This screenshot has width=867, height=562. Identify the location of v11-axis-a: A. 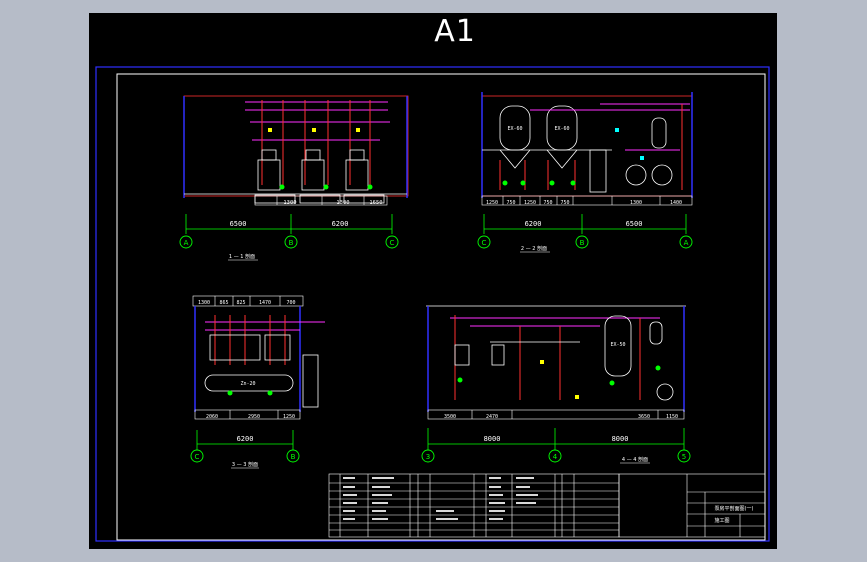
(186, 243).